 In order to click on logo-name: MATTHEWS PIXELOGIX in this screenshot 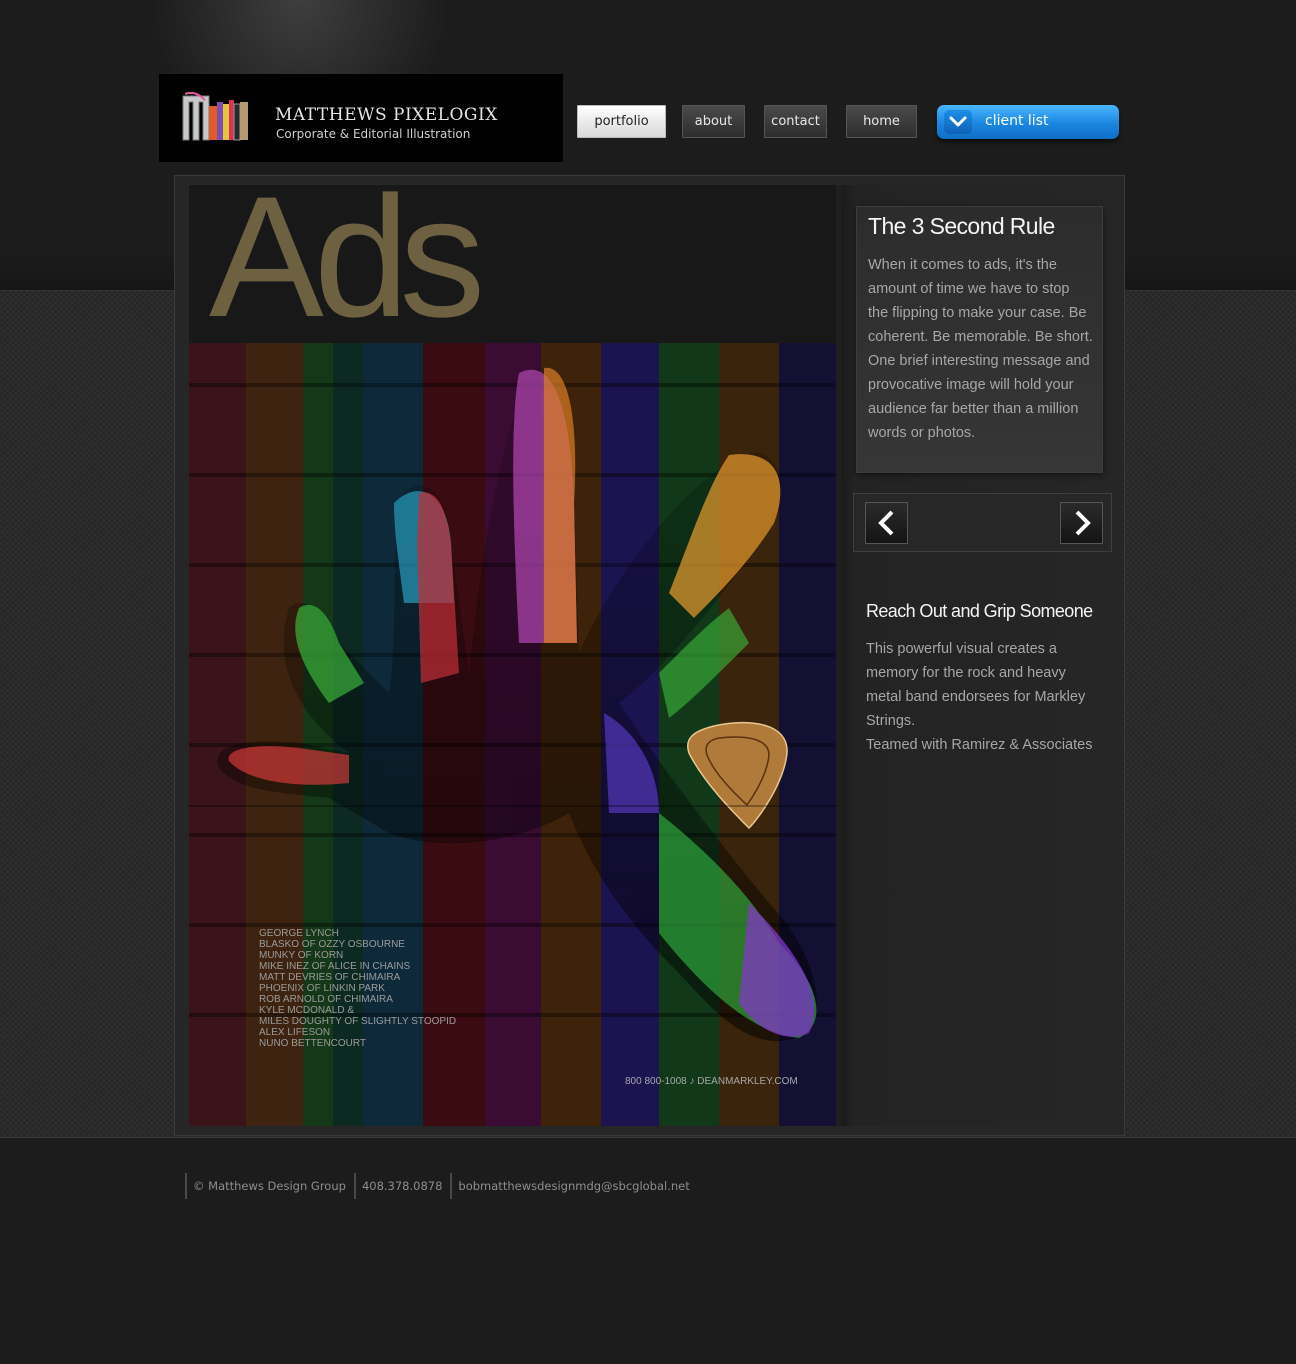, I will do `click(386, 115)`.